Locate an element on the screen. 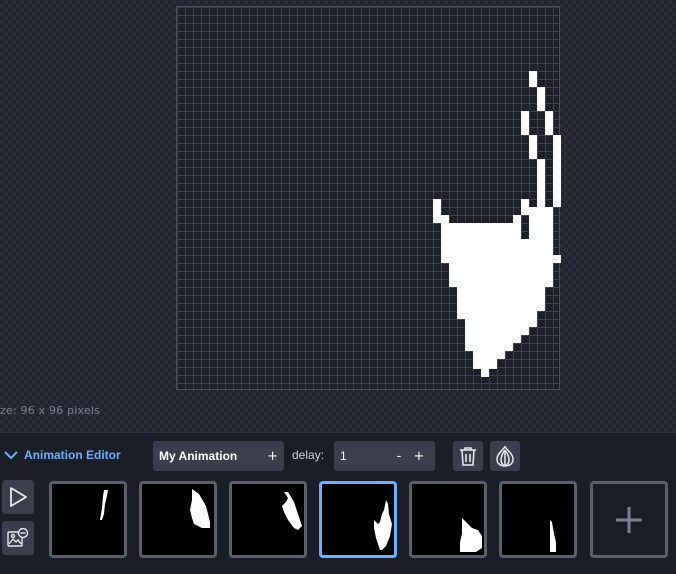  delay-stepper: 1 - + is located at coordinates (384, 456).